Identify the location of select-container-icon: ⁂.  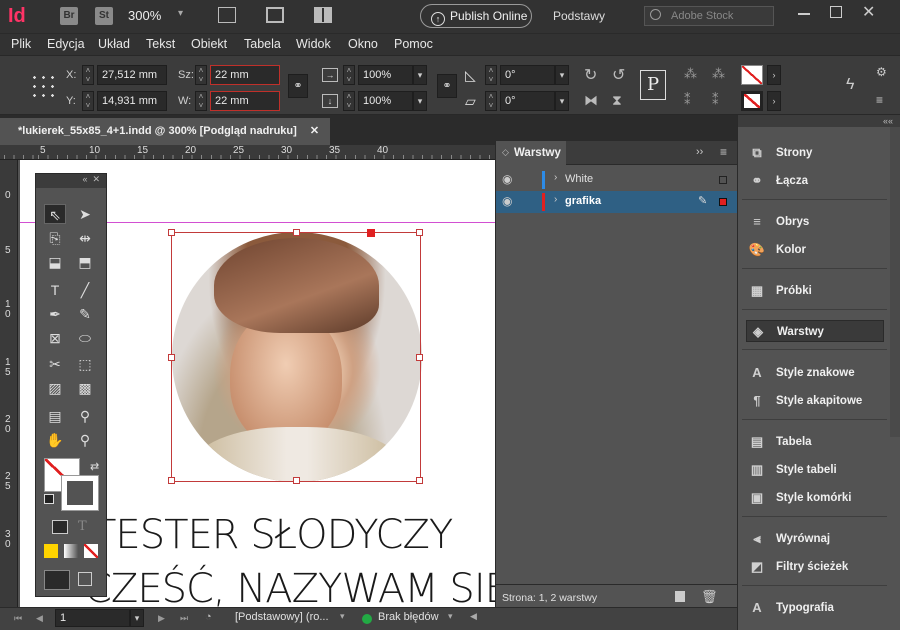
(690, 74).